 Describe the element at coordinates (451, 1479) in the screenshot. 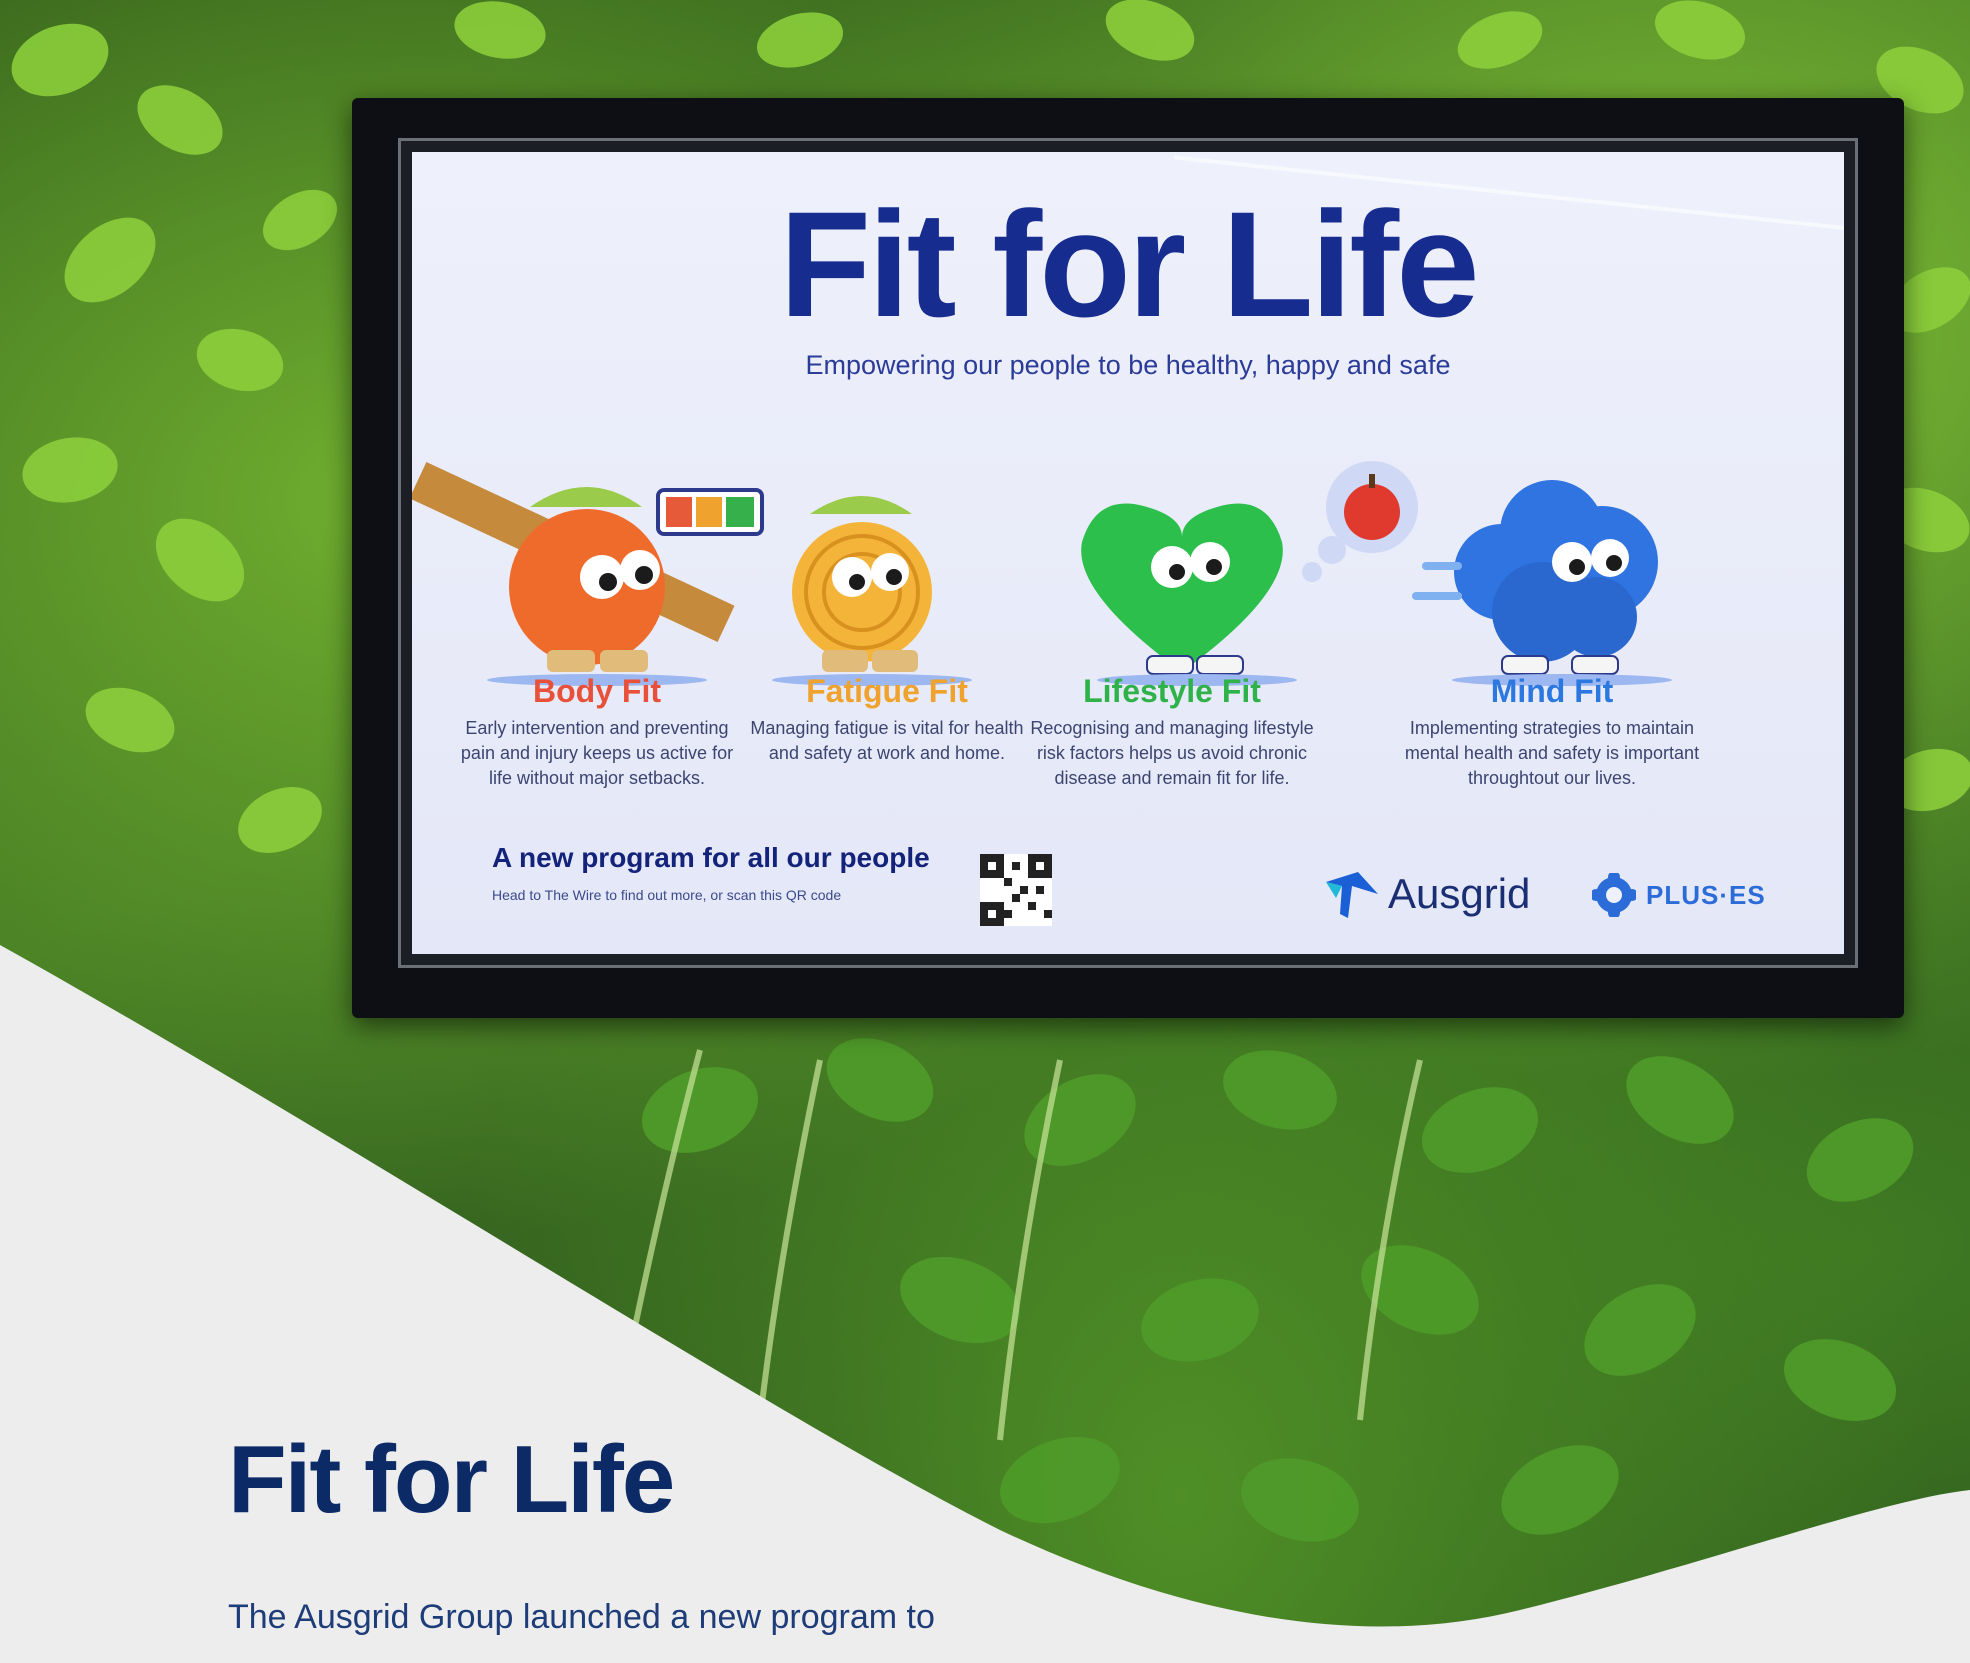

I see `article-title: Fit for Life` at that location.